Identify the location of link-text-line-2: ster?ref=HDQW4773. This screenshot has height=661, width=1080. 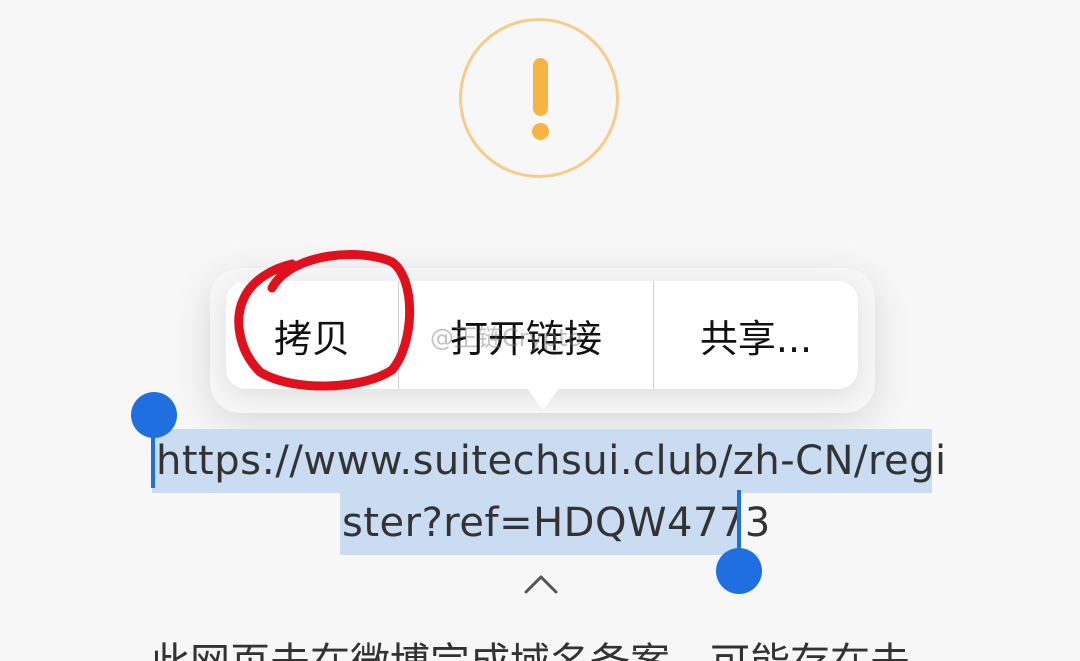
(555, 523).